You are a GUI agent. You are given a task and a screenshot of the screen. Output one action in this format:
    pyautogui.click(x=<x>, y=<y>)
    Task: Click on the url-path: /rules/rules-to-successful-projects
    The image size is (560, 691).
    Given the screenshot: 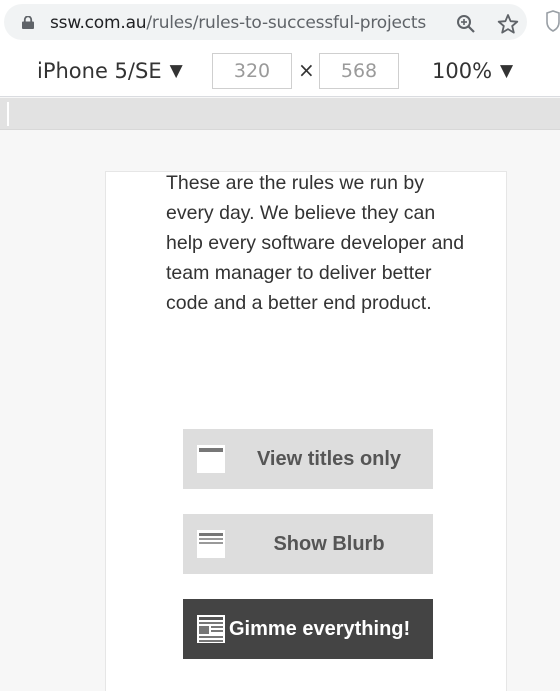 What is the action you would take?
    pyautogui.click(x=286, y=23)
    